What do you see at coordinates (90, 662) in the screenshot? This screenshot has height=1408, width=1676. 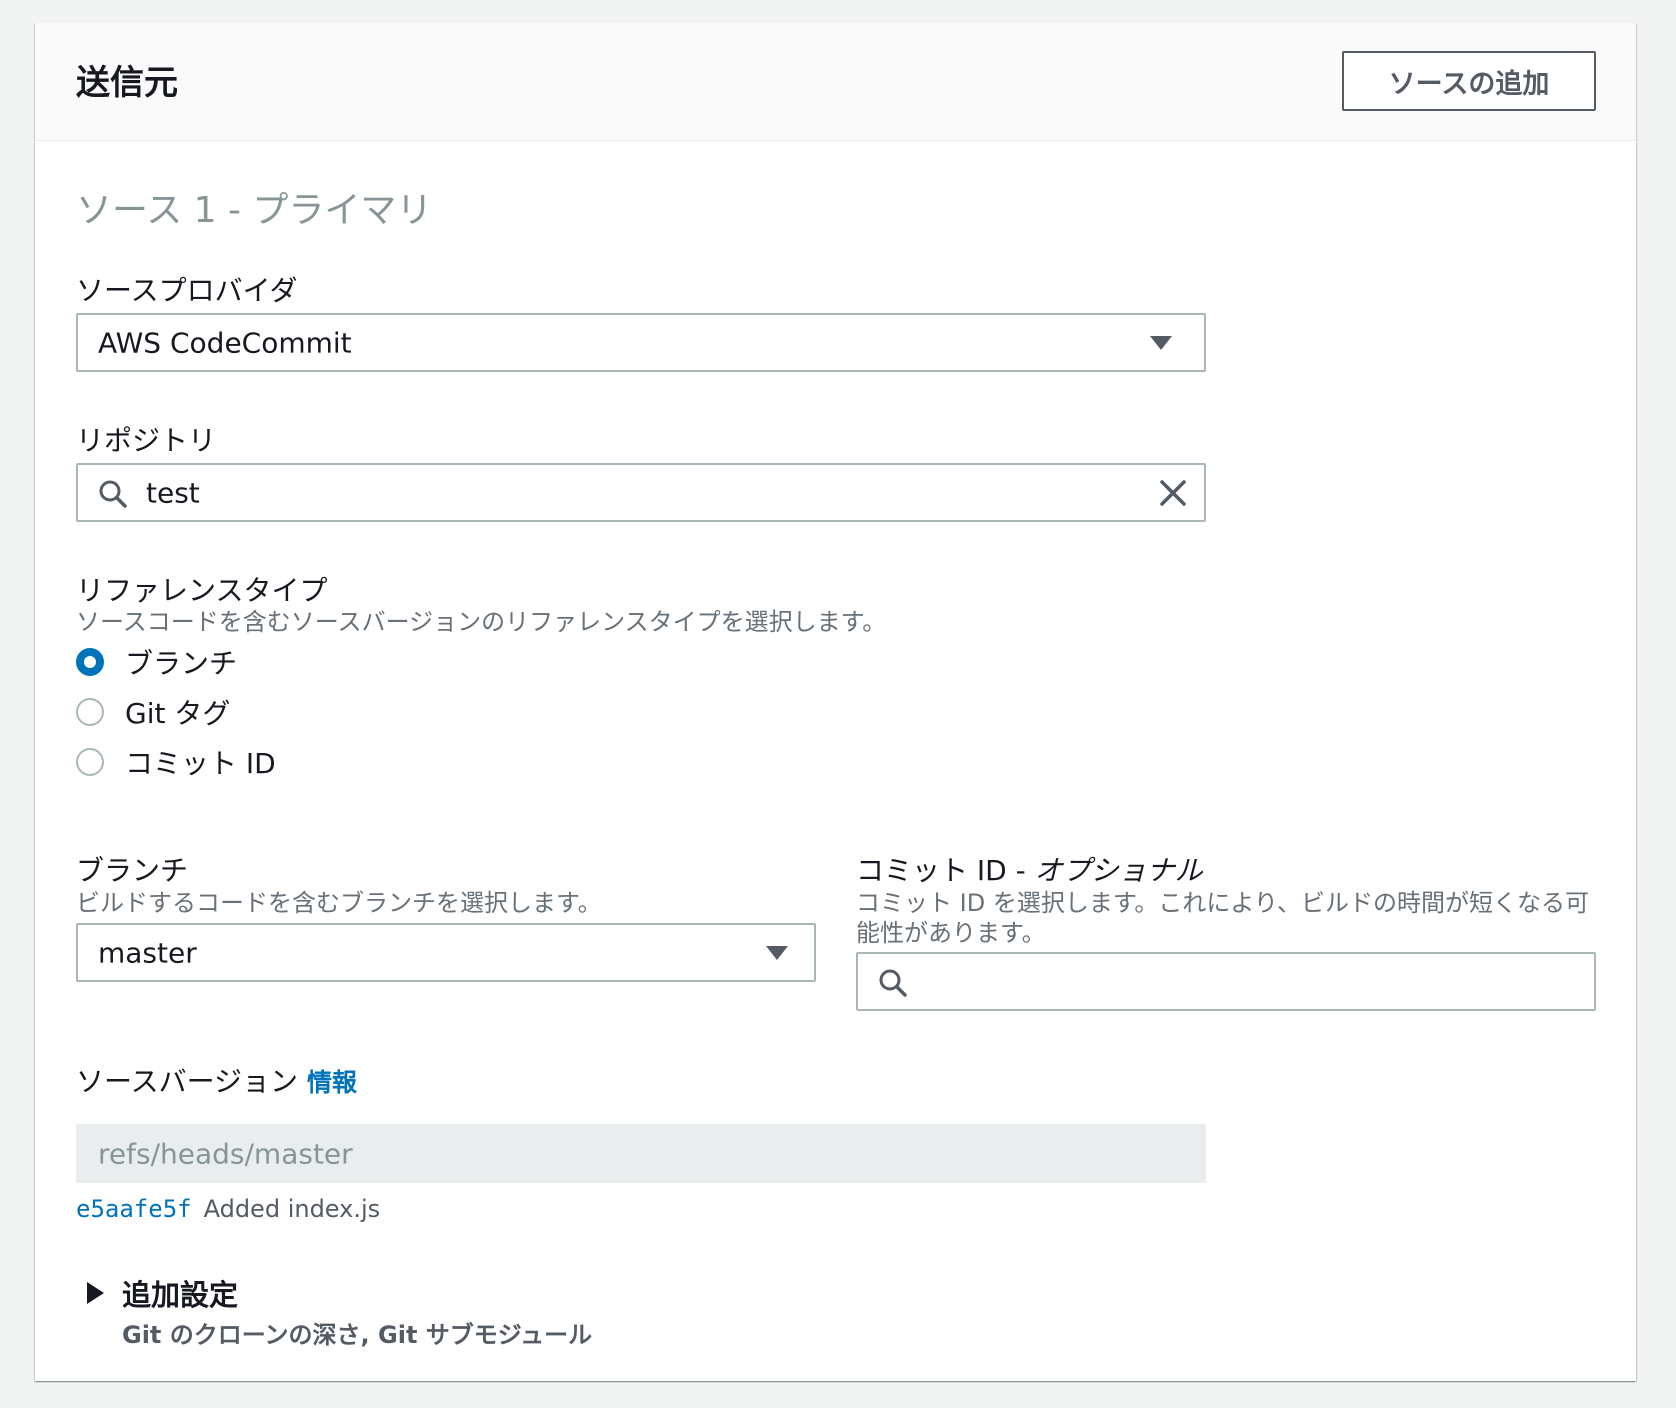 I see `radio-checked-icon` at bounding box center [90, 662].